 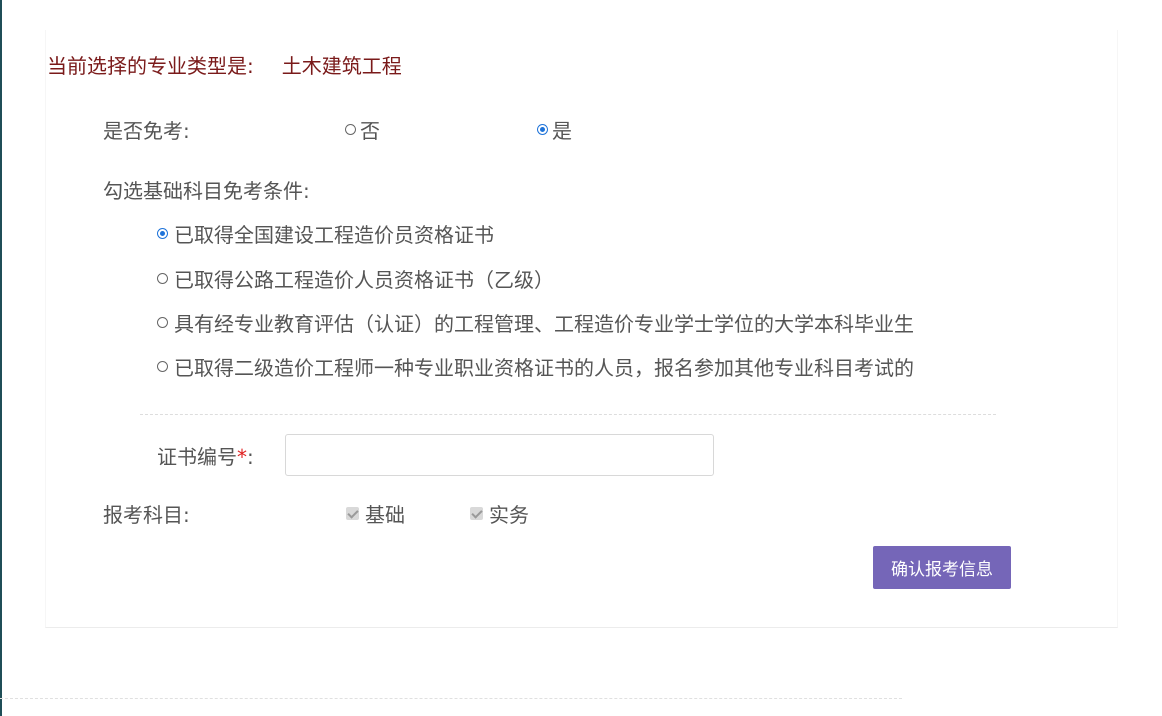 What do you see at coordinates (197, 457) in the screenshot?
I see `certificate-label: 证书编号` at bounding box center [197, 457].